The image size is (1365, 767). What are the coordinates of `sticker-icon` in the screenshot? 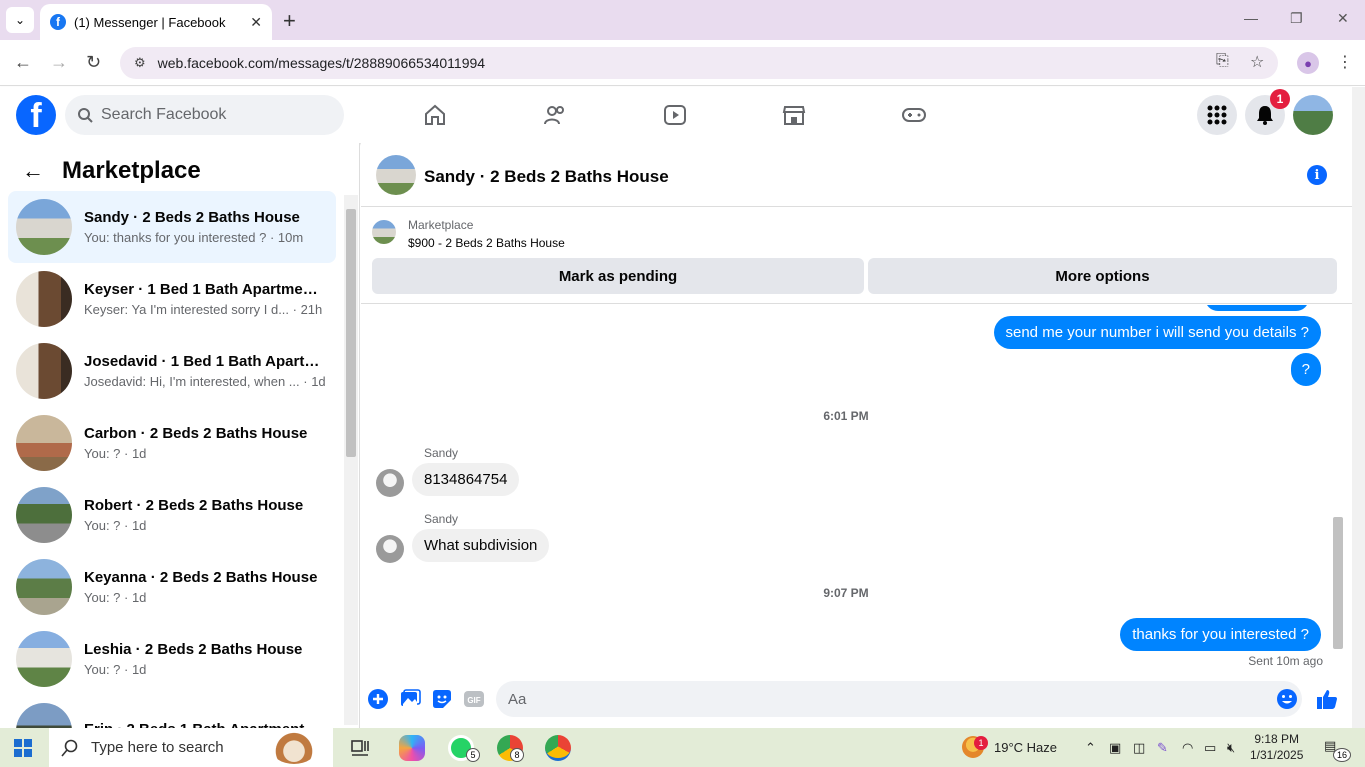 It's located at (442, 699).